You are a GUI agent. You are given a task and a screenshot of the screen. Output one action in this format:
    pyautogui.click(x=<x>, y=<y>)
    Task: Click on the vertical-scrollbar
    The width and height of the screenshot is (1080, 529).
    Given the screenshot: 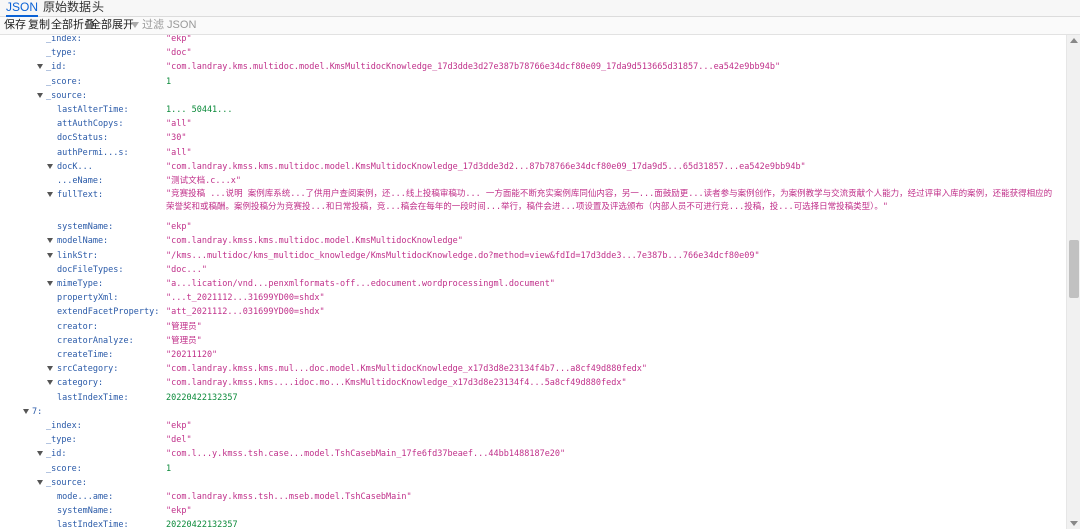 What is the action you would take?
    pyautogui.click(x=1073, y=282)
    